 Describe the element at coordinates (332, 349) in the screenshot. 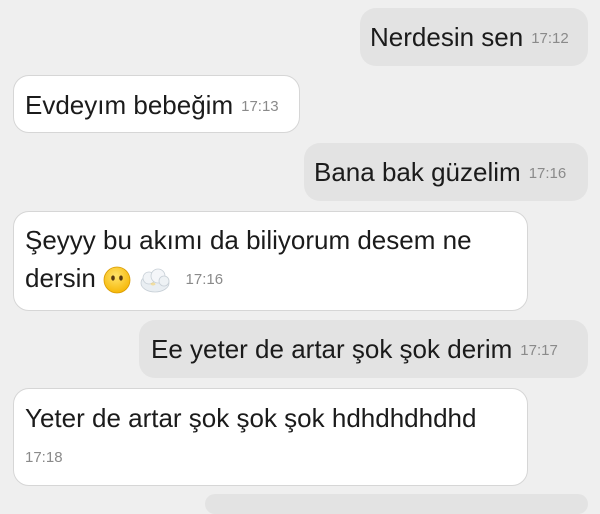

I see `message-text: Ee yeter de artar şok şok derim` at that location.